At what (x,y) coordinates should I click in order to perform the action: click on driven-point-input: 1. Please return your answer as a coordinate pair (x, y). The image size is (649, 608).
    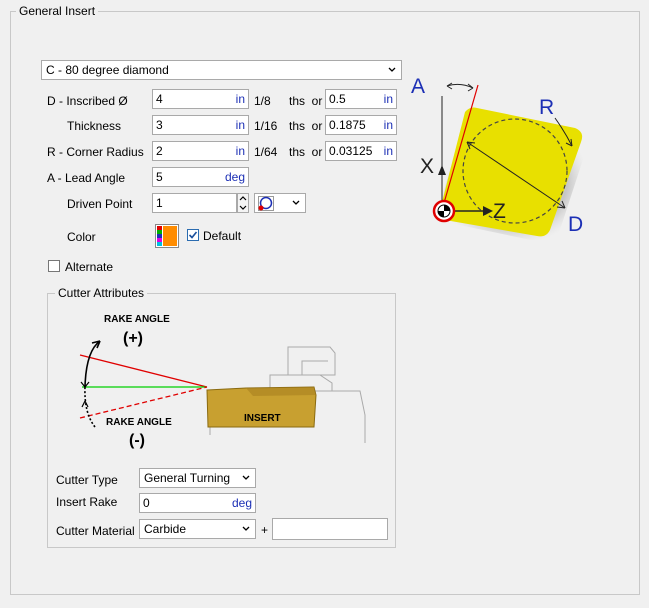
    Looking at the image, I should click on (194, 203).